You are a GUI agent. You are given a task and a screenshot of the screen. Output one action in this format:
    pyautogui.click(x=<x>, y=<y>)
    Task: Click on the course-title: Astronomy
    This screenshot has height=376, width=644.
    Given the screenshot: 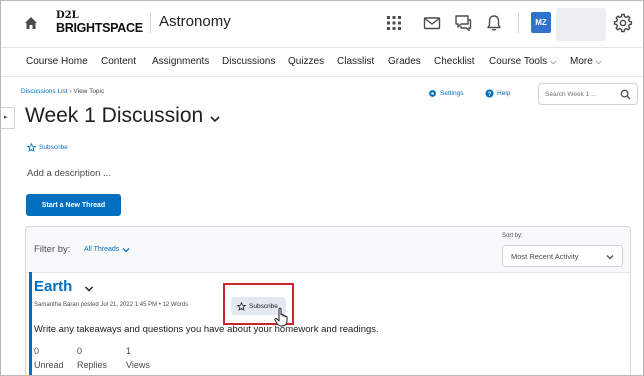 What is the action you would take?
    pyautogui.click(x=195, y=21)
    